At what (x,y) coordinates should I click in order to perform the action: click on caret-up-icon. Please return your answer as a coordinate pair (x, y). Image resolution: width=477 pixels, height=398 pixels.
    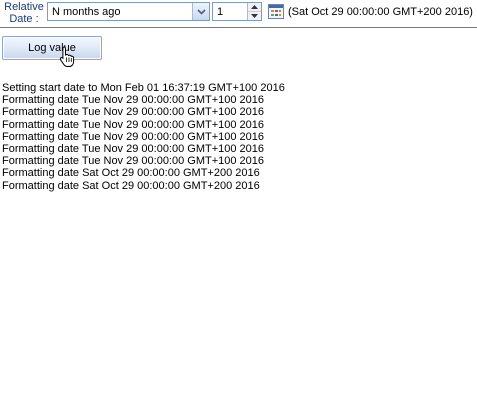
    Looking at the image, I should click on (254, 7).